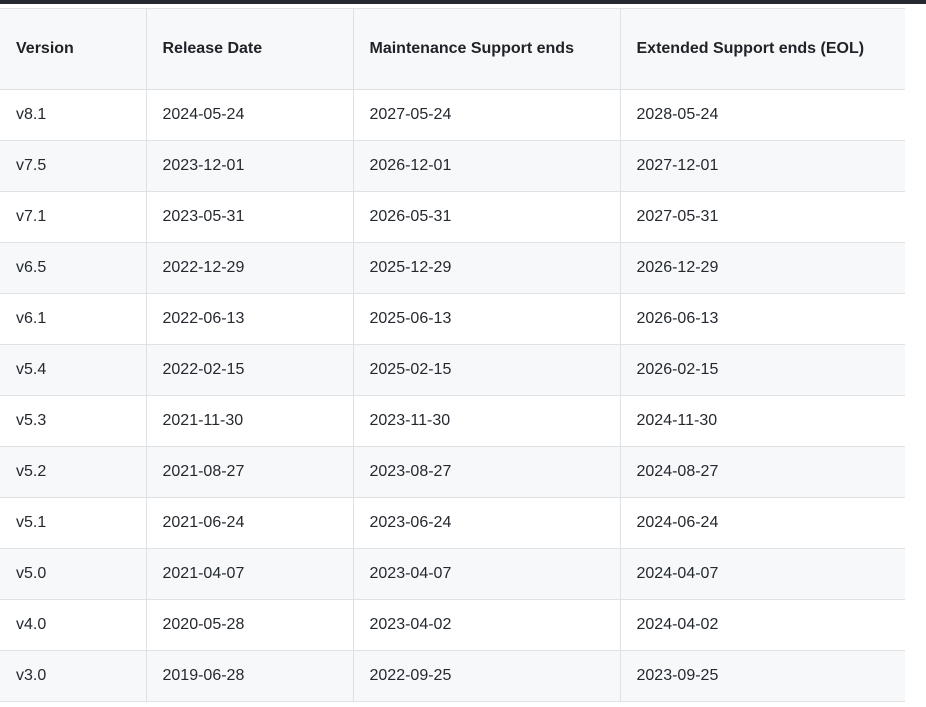  What do you see at coordinates (486, 115) in the screenshot?
I see `cell-maintenance-end: 2027-05-24` at bounding box center [486, 115].